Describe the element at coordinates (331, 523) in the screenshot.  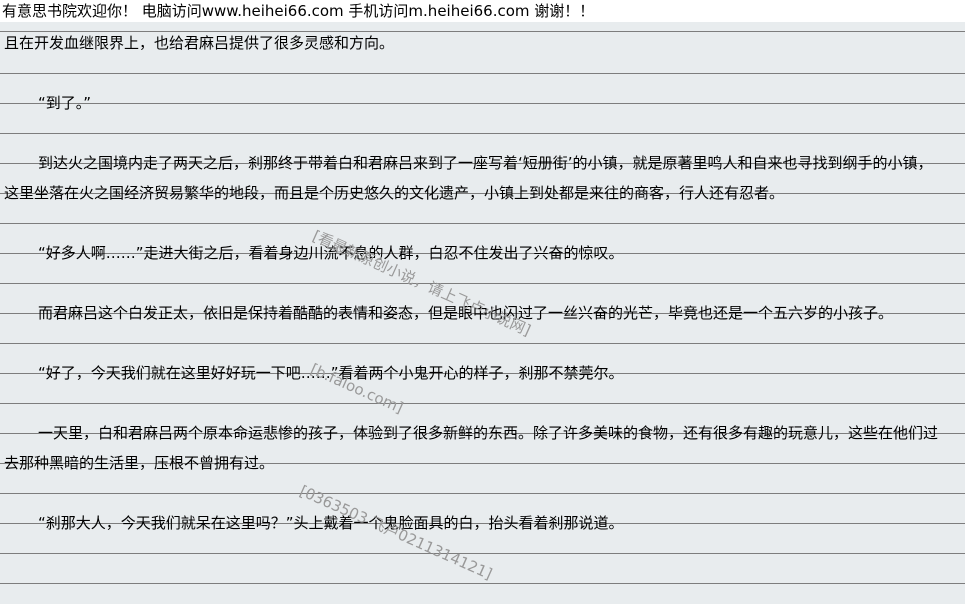
I see `paragraph: “刹那大人，今天我们就呆在这里吗？”头上戴着一个鬼脸面具的白，抬头看着刹那说道。` at that location.